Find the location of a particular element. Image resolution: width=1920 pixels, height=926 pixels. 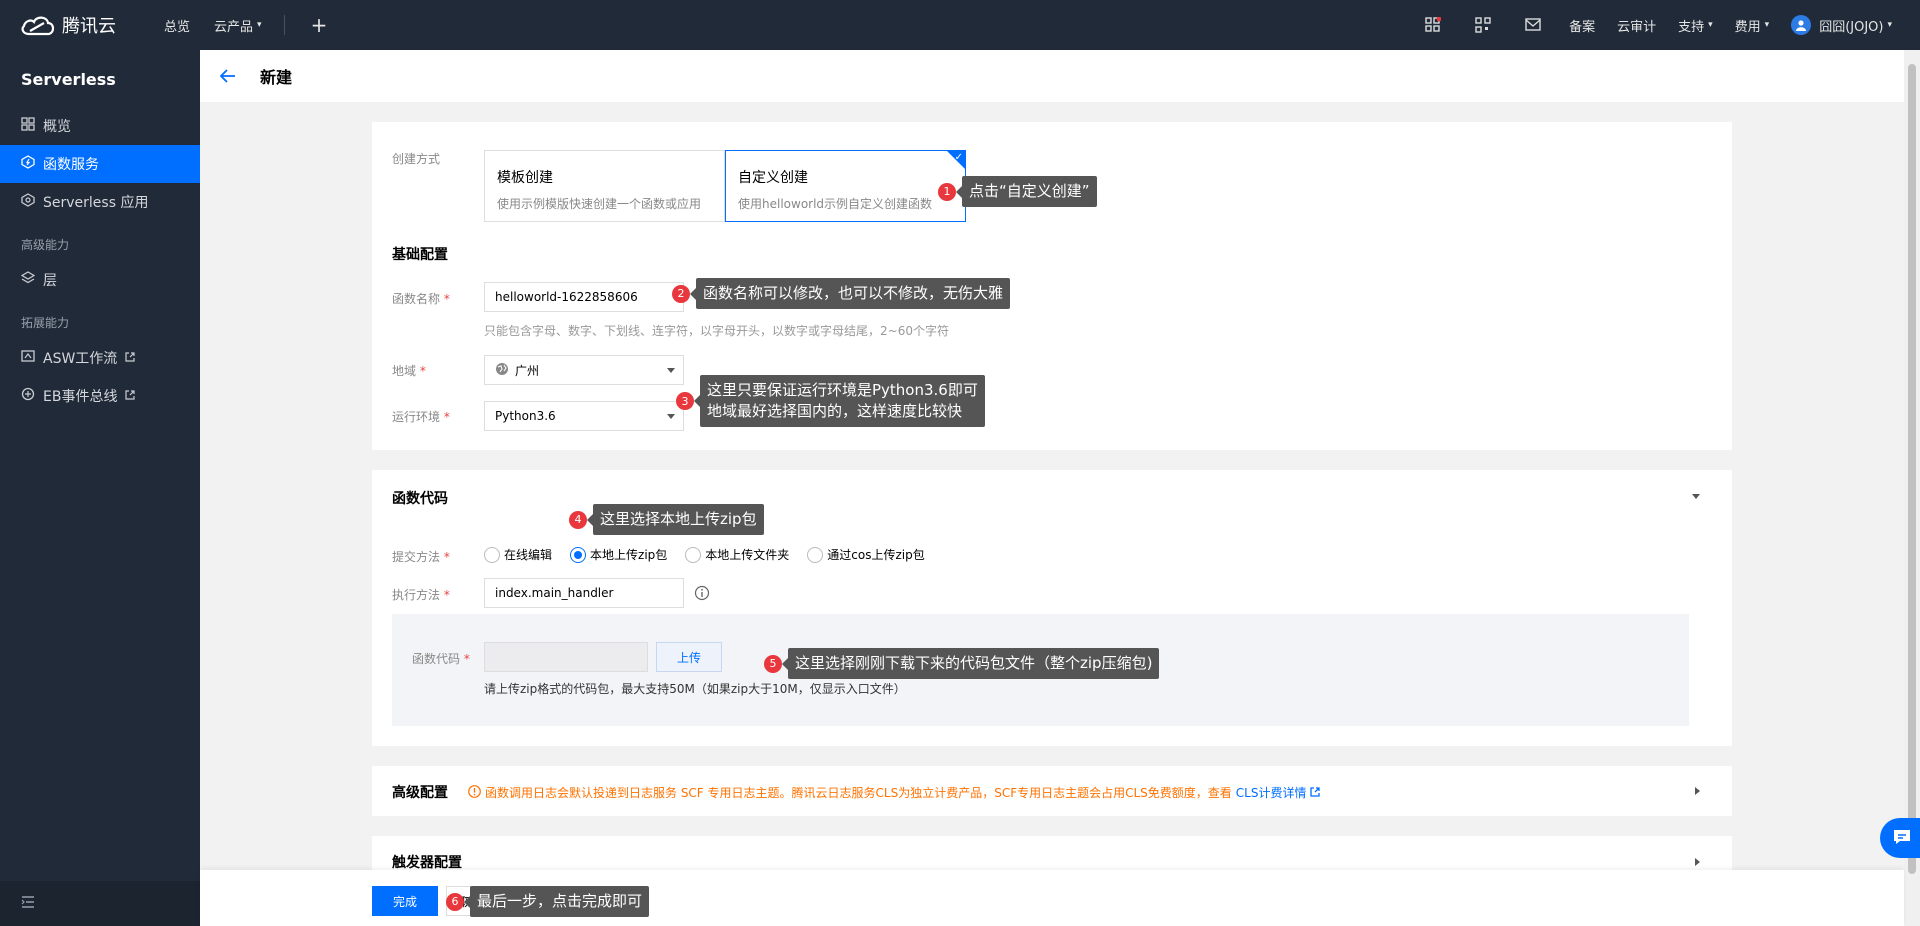

custom-create-option: 自定义创建 使用helloworld示例自定义创建函数 ✓ is located at coordinates (845, 186).